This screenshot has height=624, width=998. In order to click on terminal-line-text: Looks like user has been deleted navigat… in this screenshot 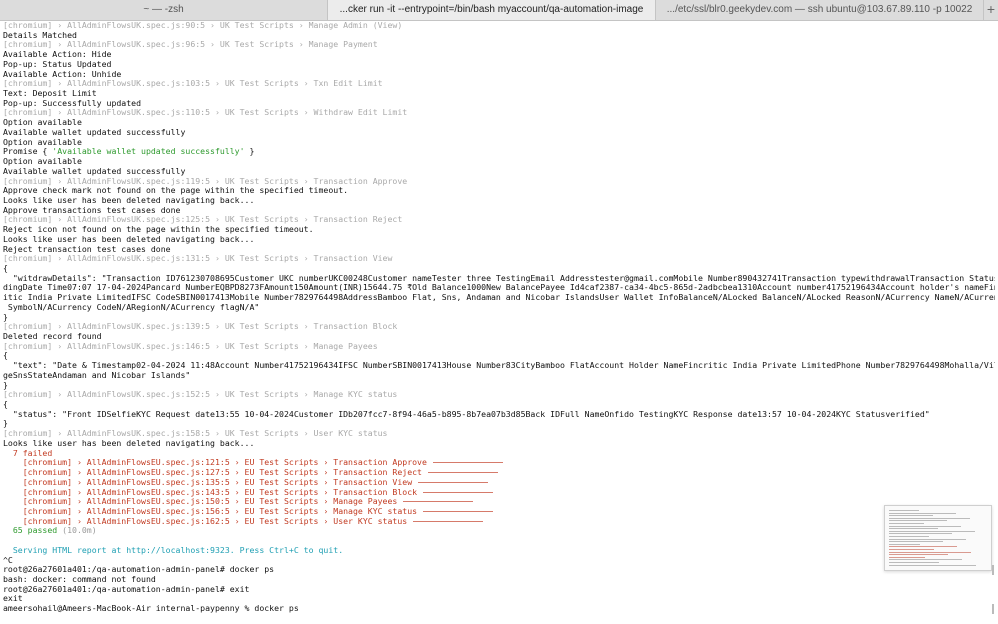, I will do `click(129, 443)`.